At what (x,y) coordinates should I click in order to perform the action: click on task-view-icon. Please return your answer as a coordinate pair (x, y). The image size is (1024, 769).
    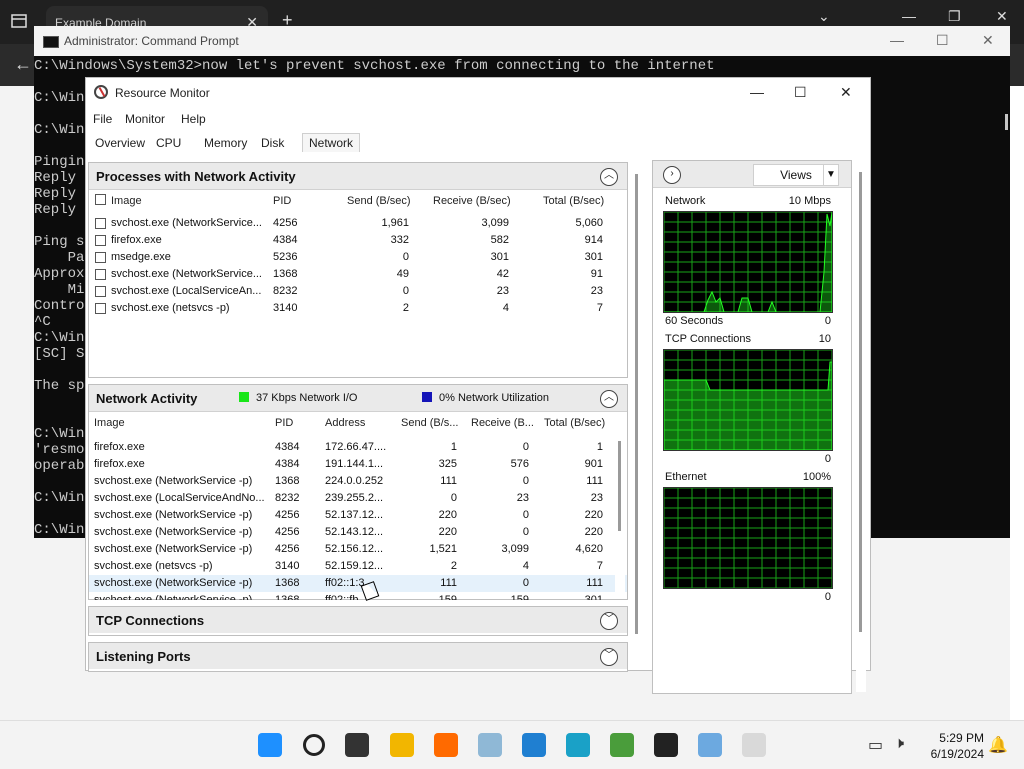
    Looking at the image, I should click on (357, 745).